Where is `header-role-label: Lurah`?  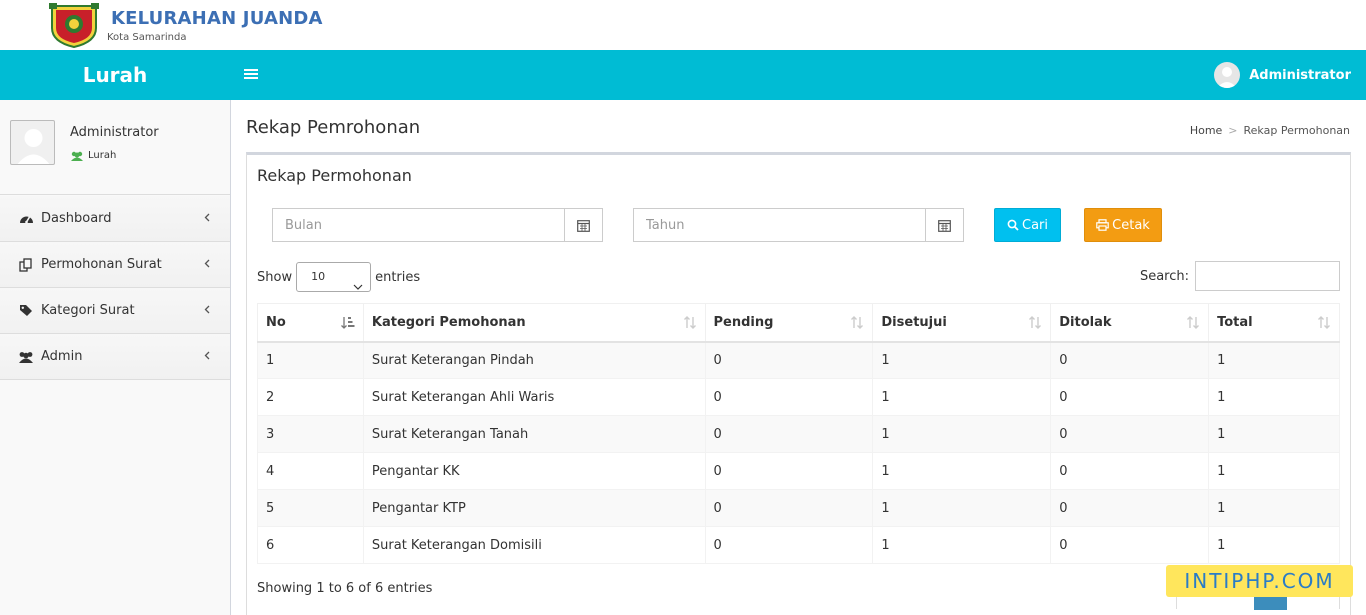 header-role-label: Lurah is located at coordinates (115, 75).